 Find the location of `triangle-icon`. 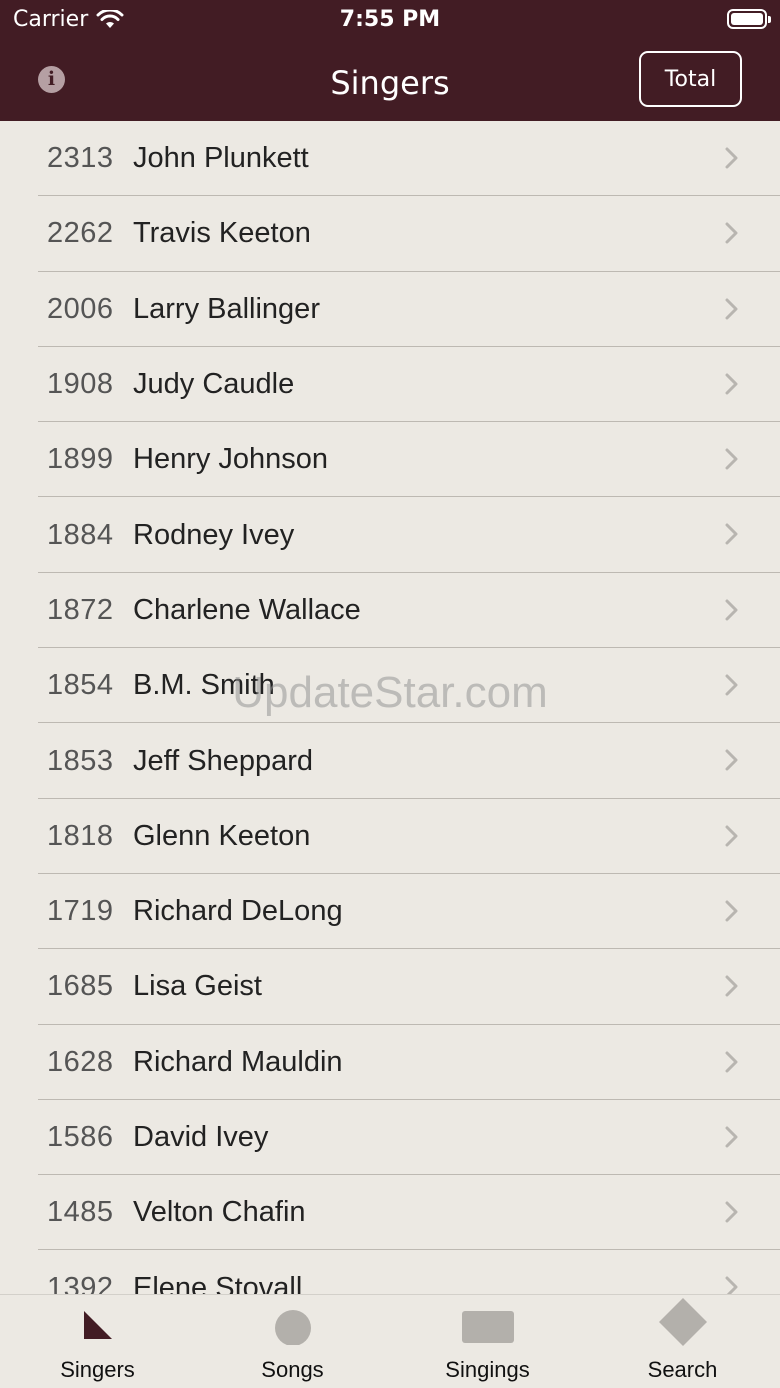

triangle-icon is located at coordinates (97, 1325).